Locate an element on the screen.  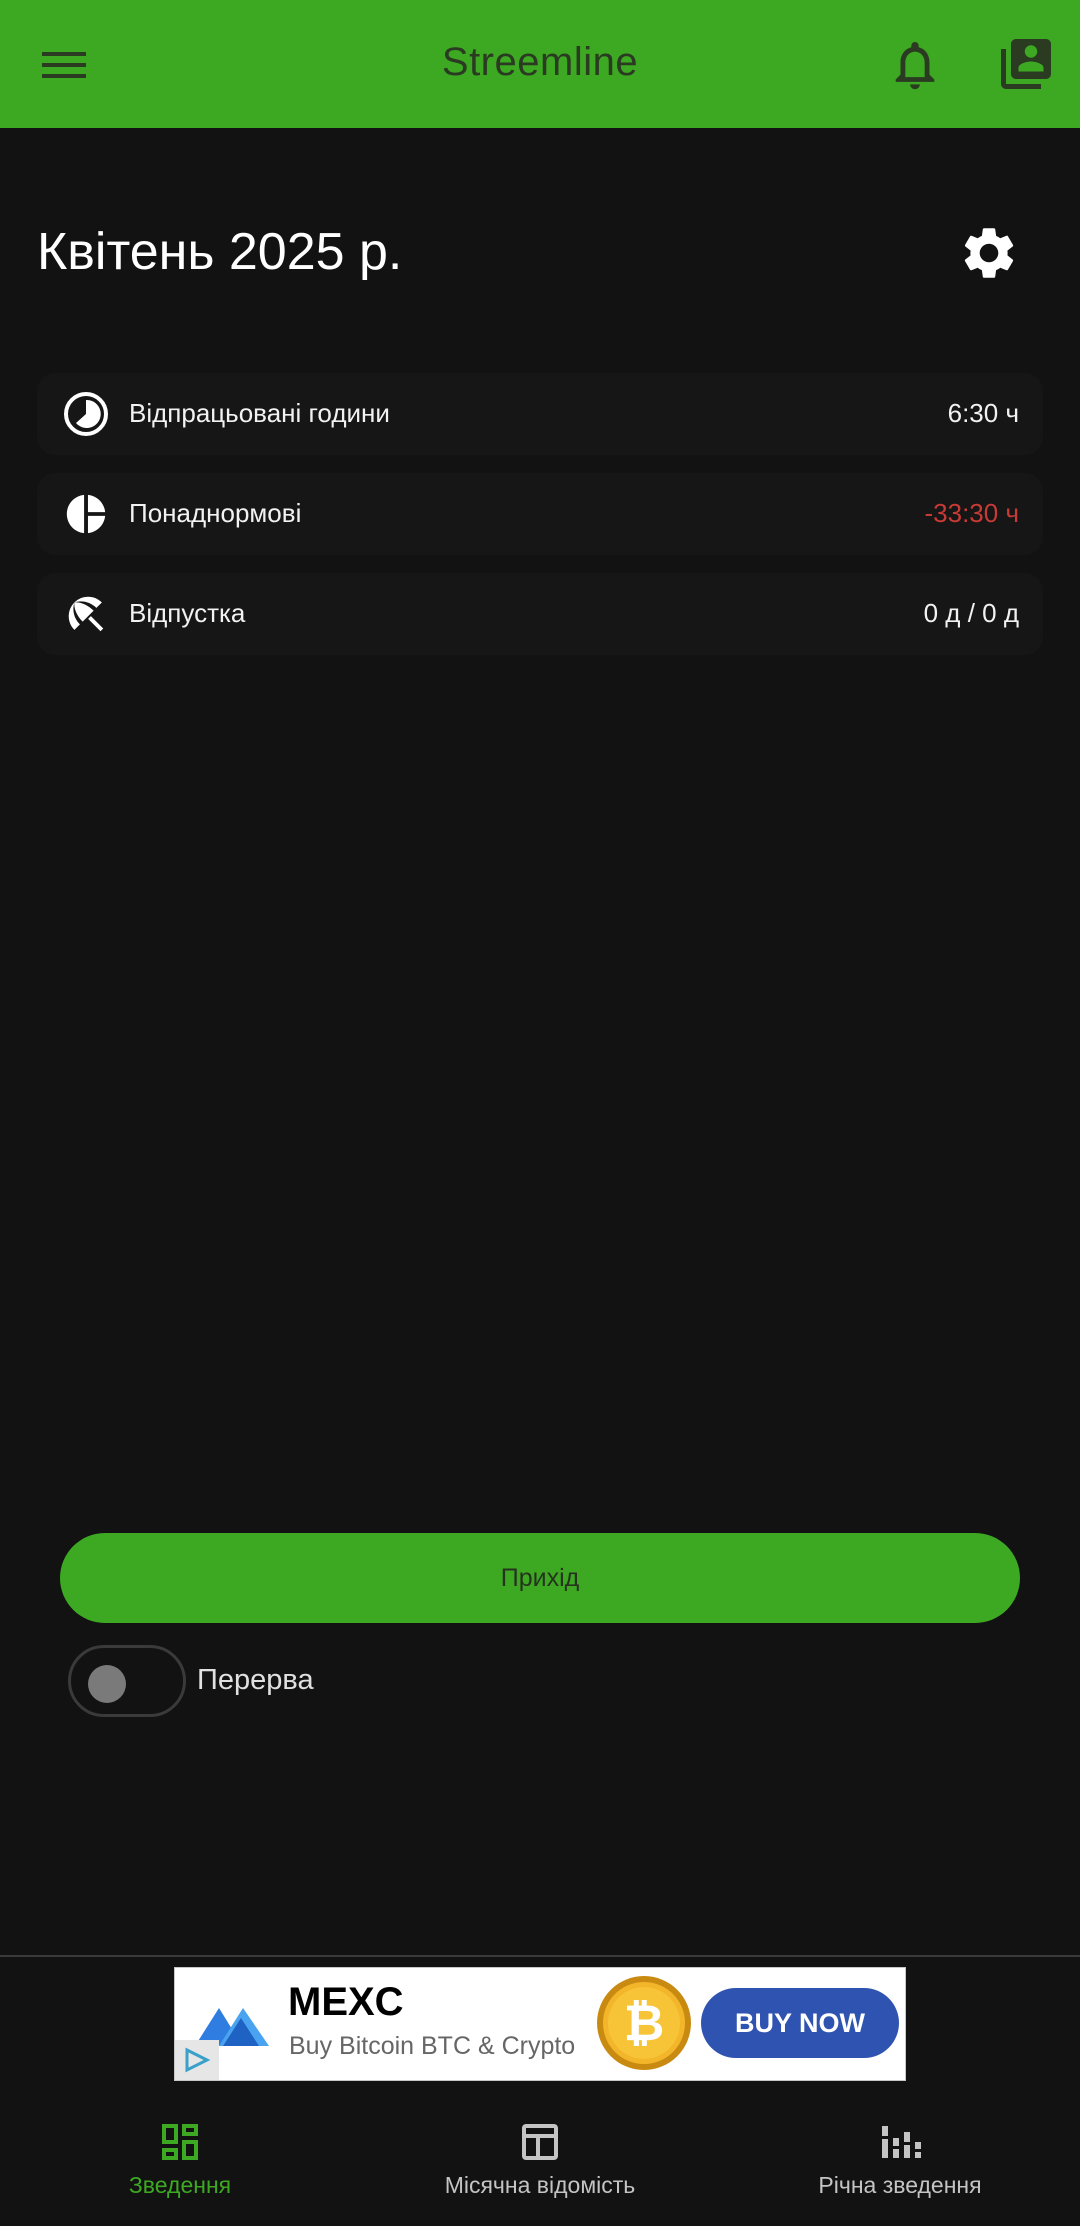
nav-label: Річна зведення is located at coordinates (900, 2185).